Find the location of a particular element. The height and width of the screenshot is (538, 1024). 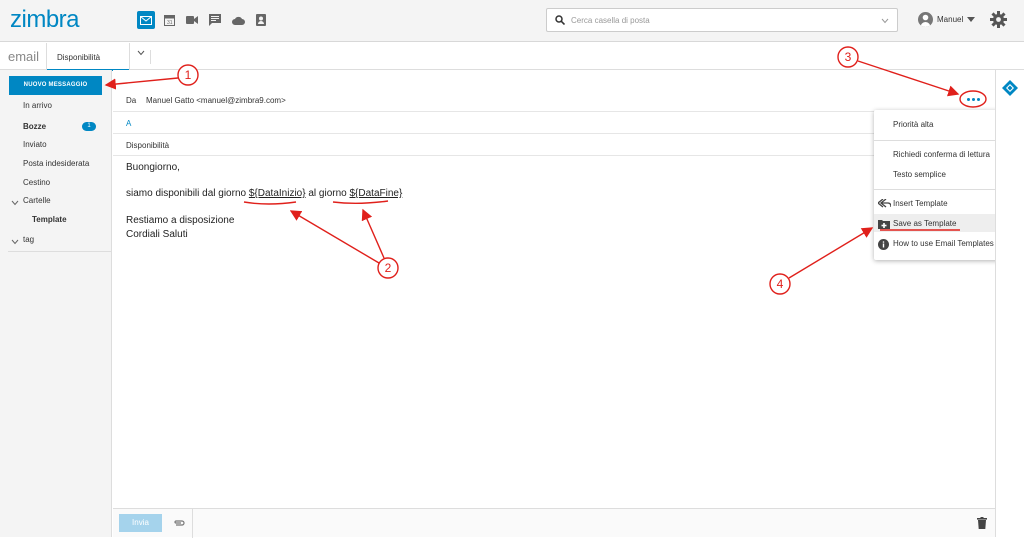

user-menu: Manuel is located at coordinates (947, 19).